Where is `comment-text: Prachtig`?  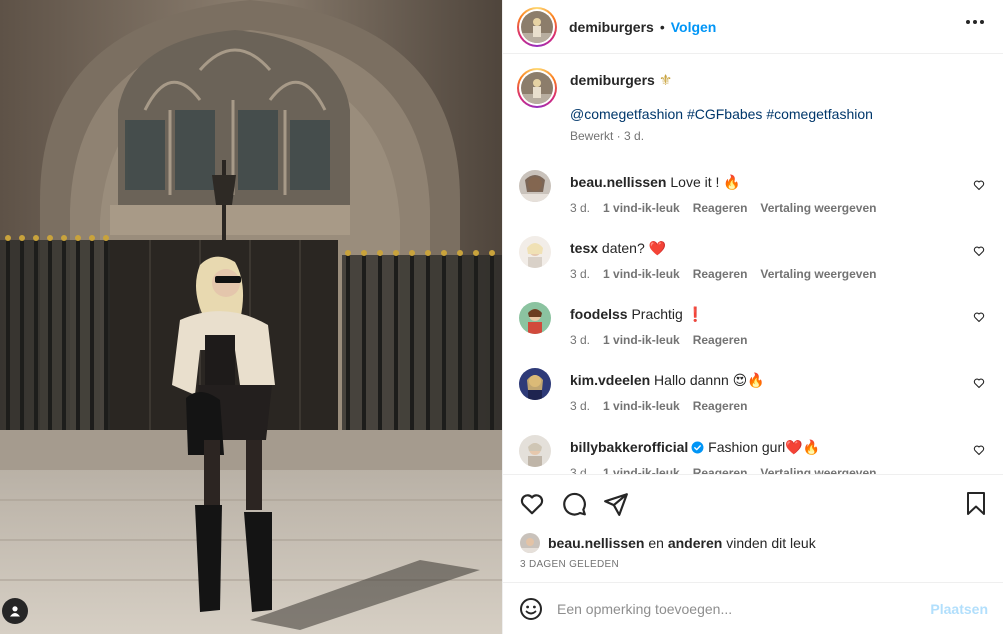
comment-text: Prachtig is located at coordinates (659, 314).